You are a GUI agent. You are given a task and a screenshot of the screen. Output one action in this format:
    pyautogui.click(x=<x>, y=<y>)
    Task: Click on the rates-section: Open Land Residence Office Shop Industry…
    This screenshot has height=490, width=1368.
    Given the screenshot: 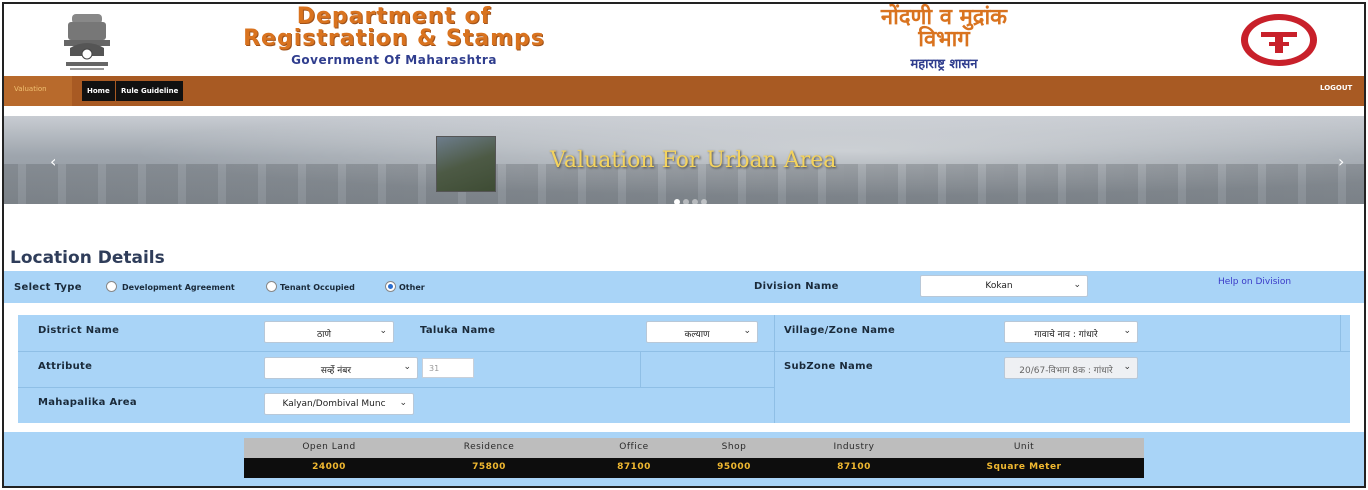 What is the action you would take?
    pyautogui.click(x=684, y=459)
    